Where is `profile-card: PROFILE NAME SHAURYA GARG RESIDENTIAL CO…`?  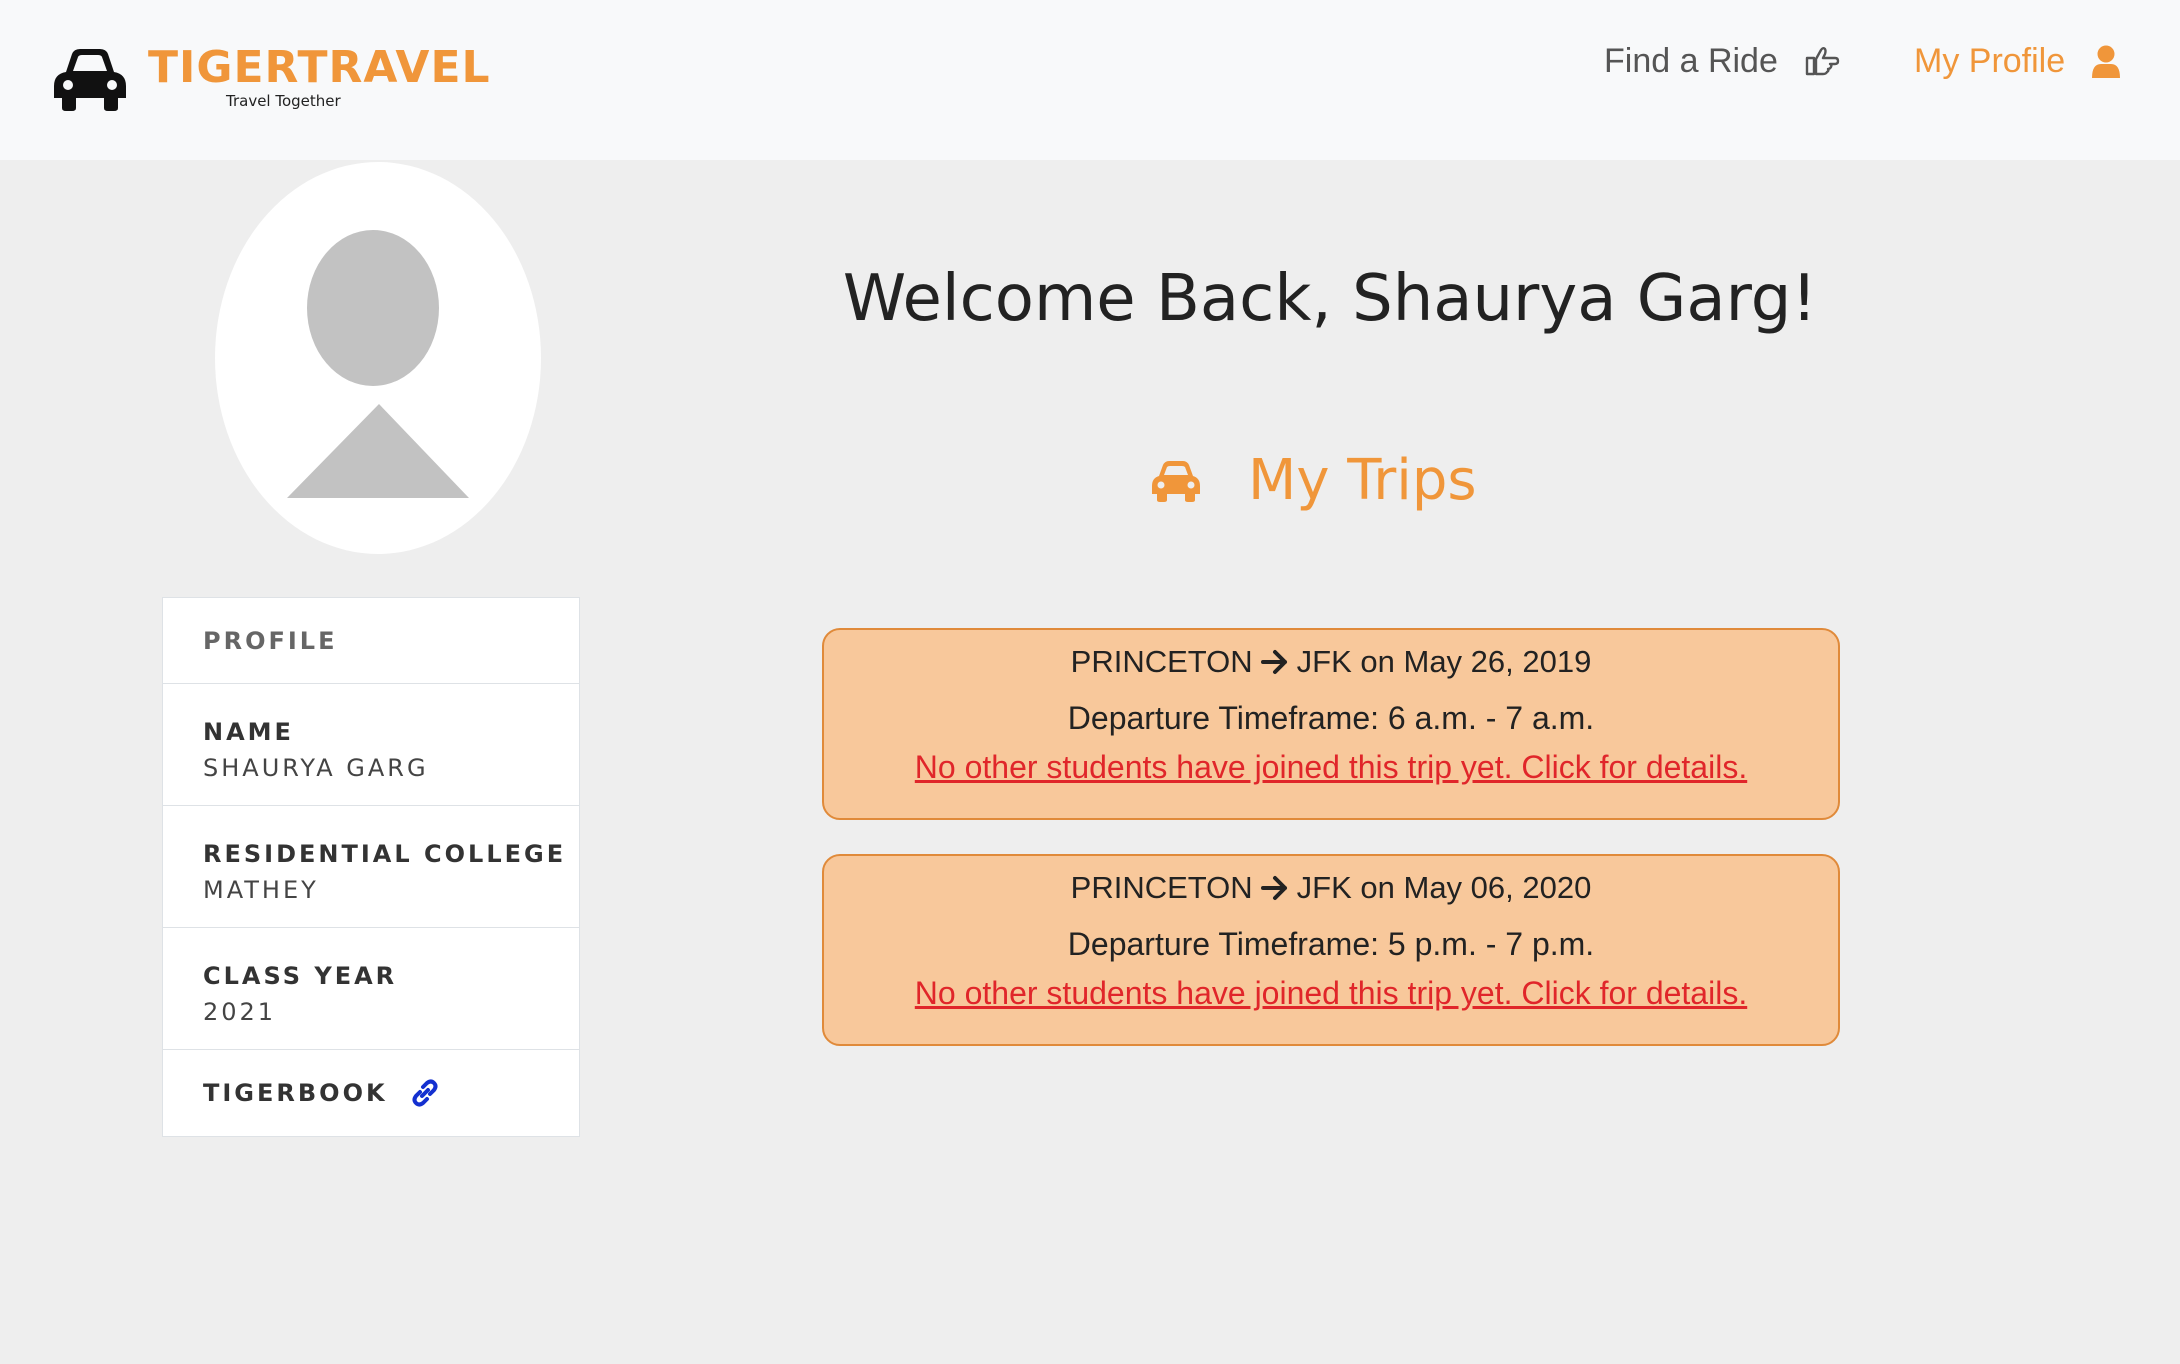
profile-card: PROFILE NAME SHAURYA GARG RESIDENTIAL CO… is located at coordinates (371, 867).